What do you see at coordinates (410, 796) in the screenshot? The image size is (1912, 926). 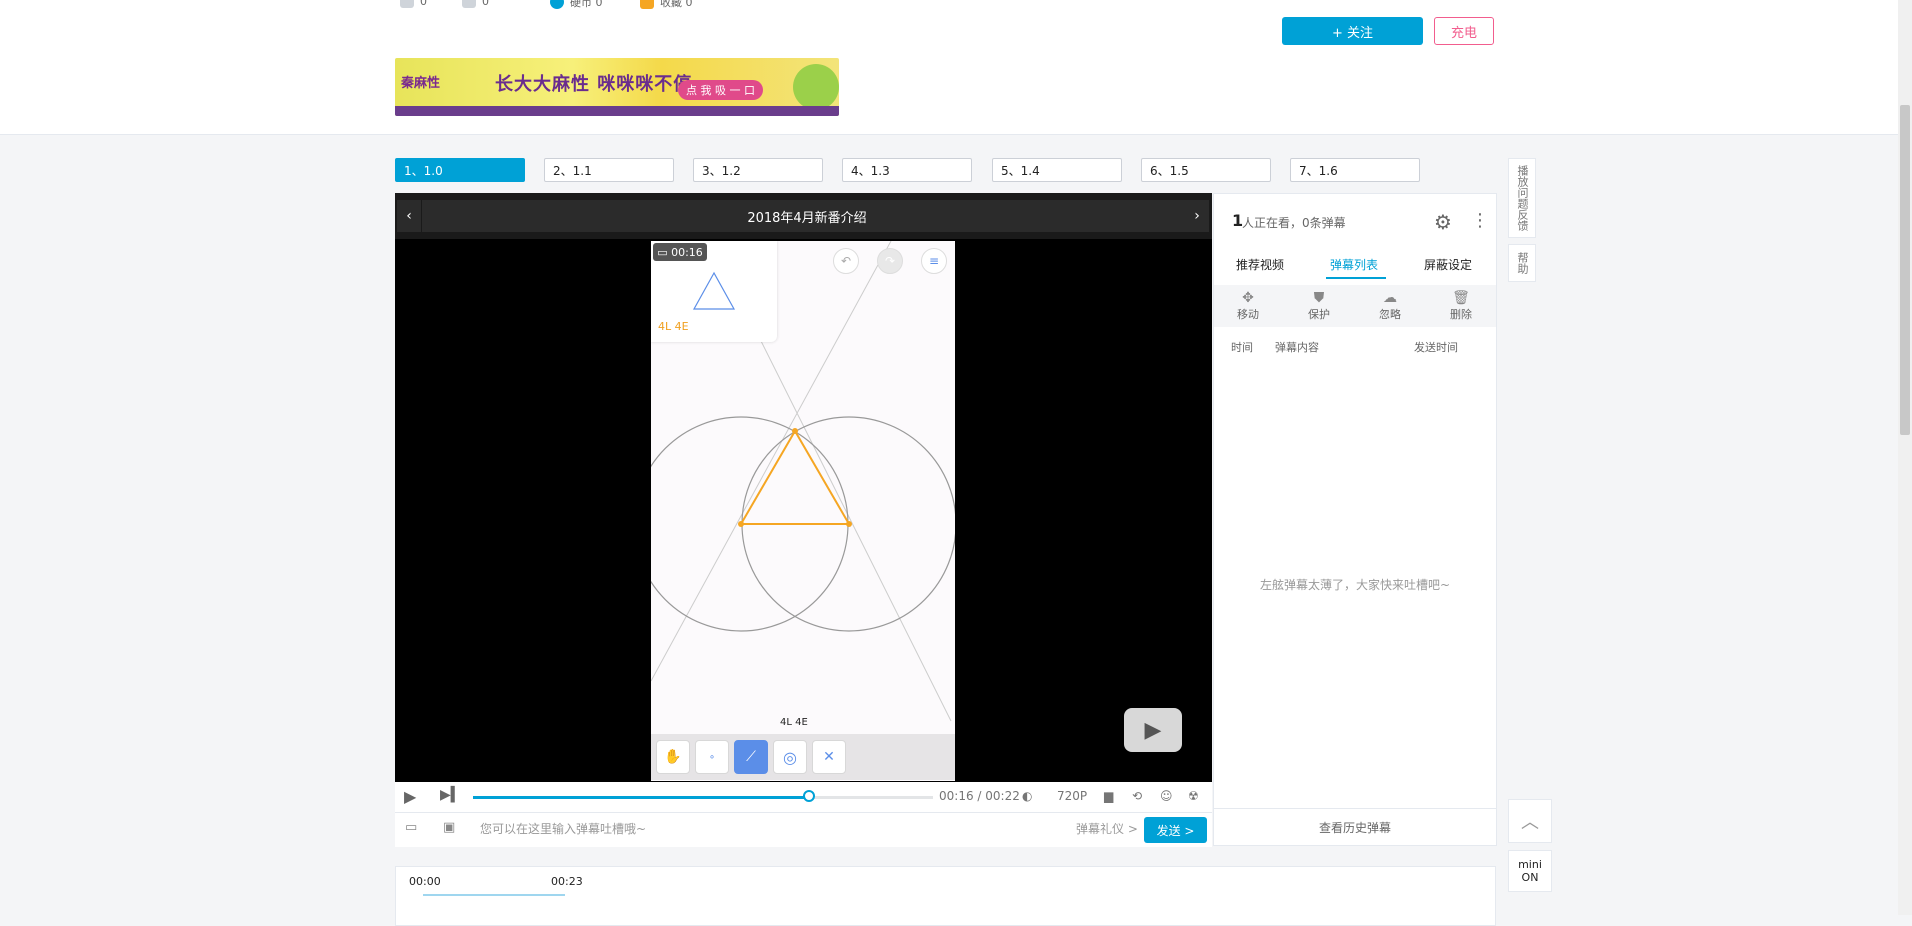 I see `play-icon: ▶` at bounding box center [410, 796].